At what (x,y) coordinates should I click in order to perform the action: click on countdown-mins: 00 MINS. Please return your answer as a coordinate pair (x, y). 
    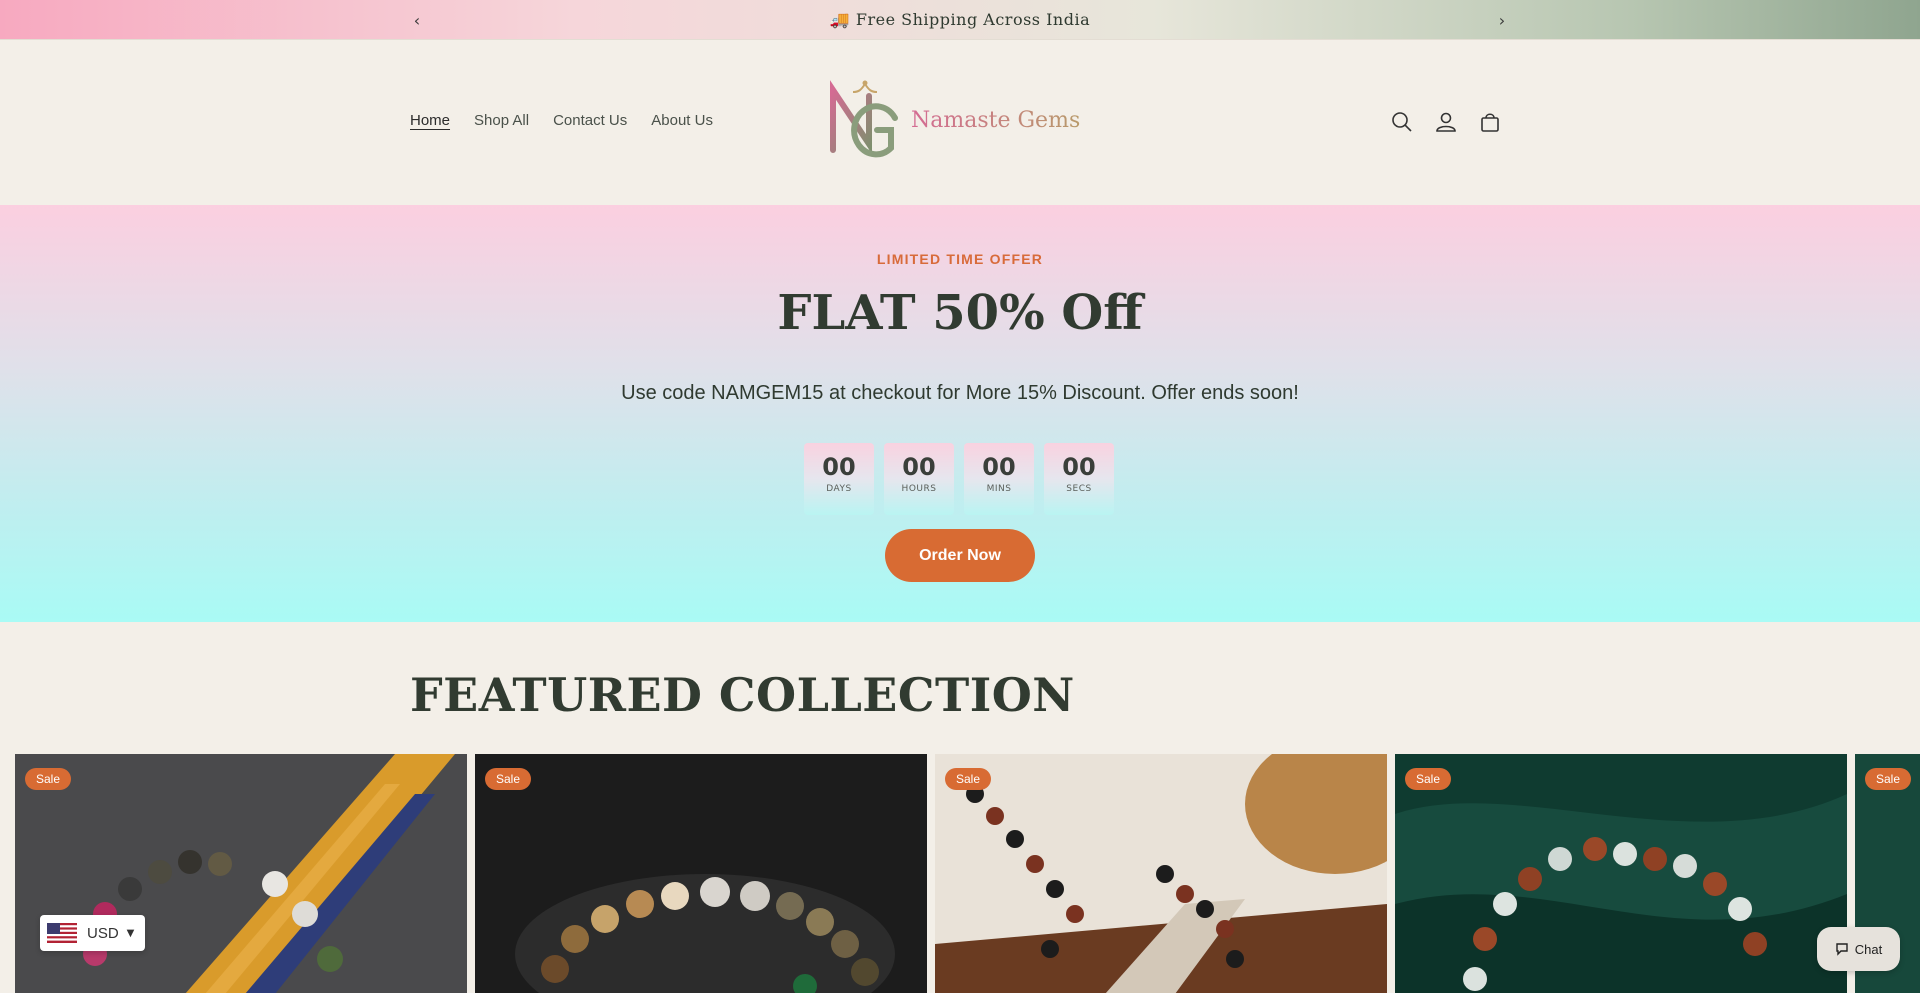
    Looking at the image, I should click on (999, 479).